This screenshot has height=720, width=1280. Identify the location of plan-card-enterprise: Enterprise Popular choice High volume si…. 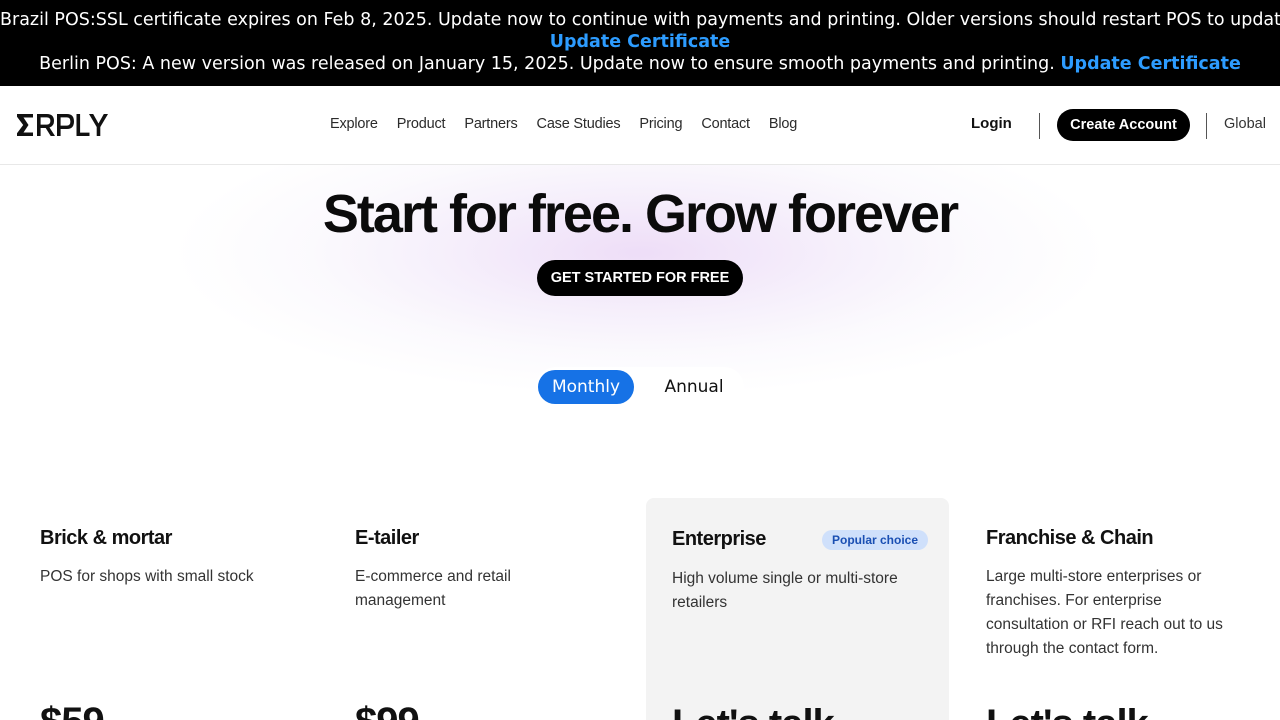
(797, 609).